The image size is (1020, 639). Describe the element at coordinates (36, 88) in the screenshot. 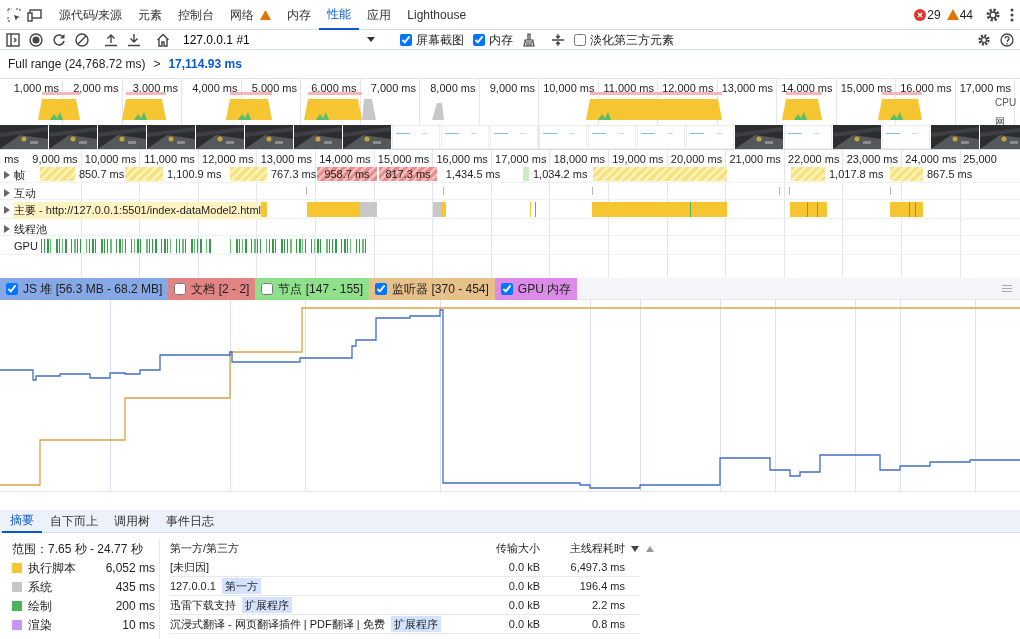

I see `time-tick: 1,000 ms` at that location.